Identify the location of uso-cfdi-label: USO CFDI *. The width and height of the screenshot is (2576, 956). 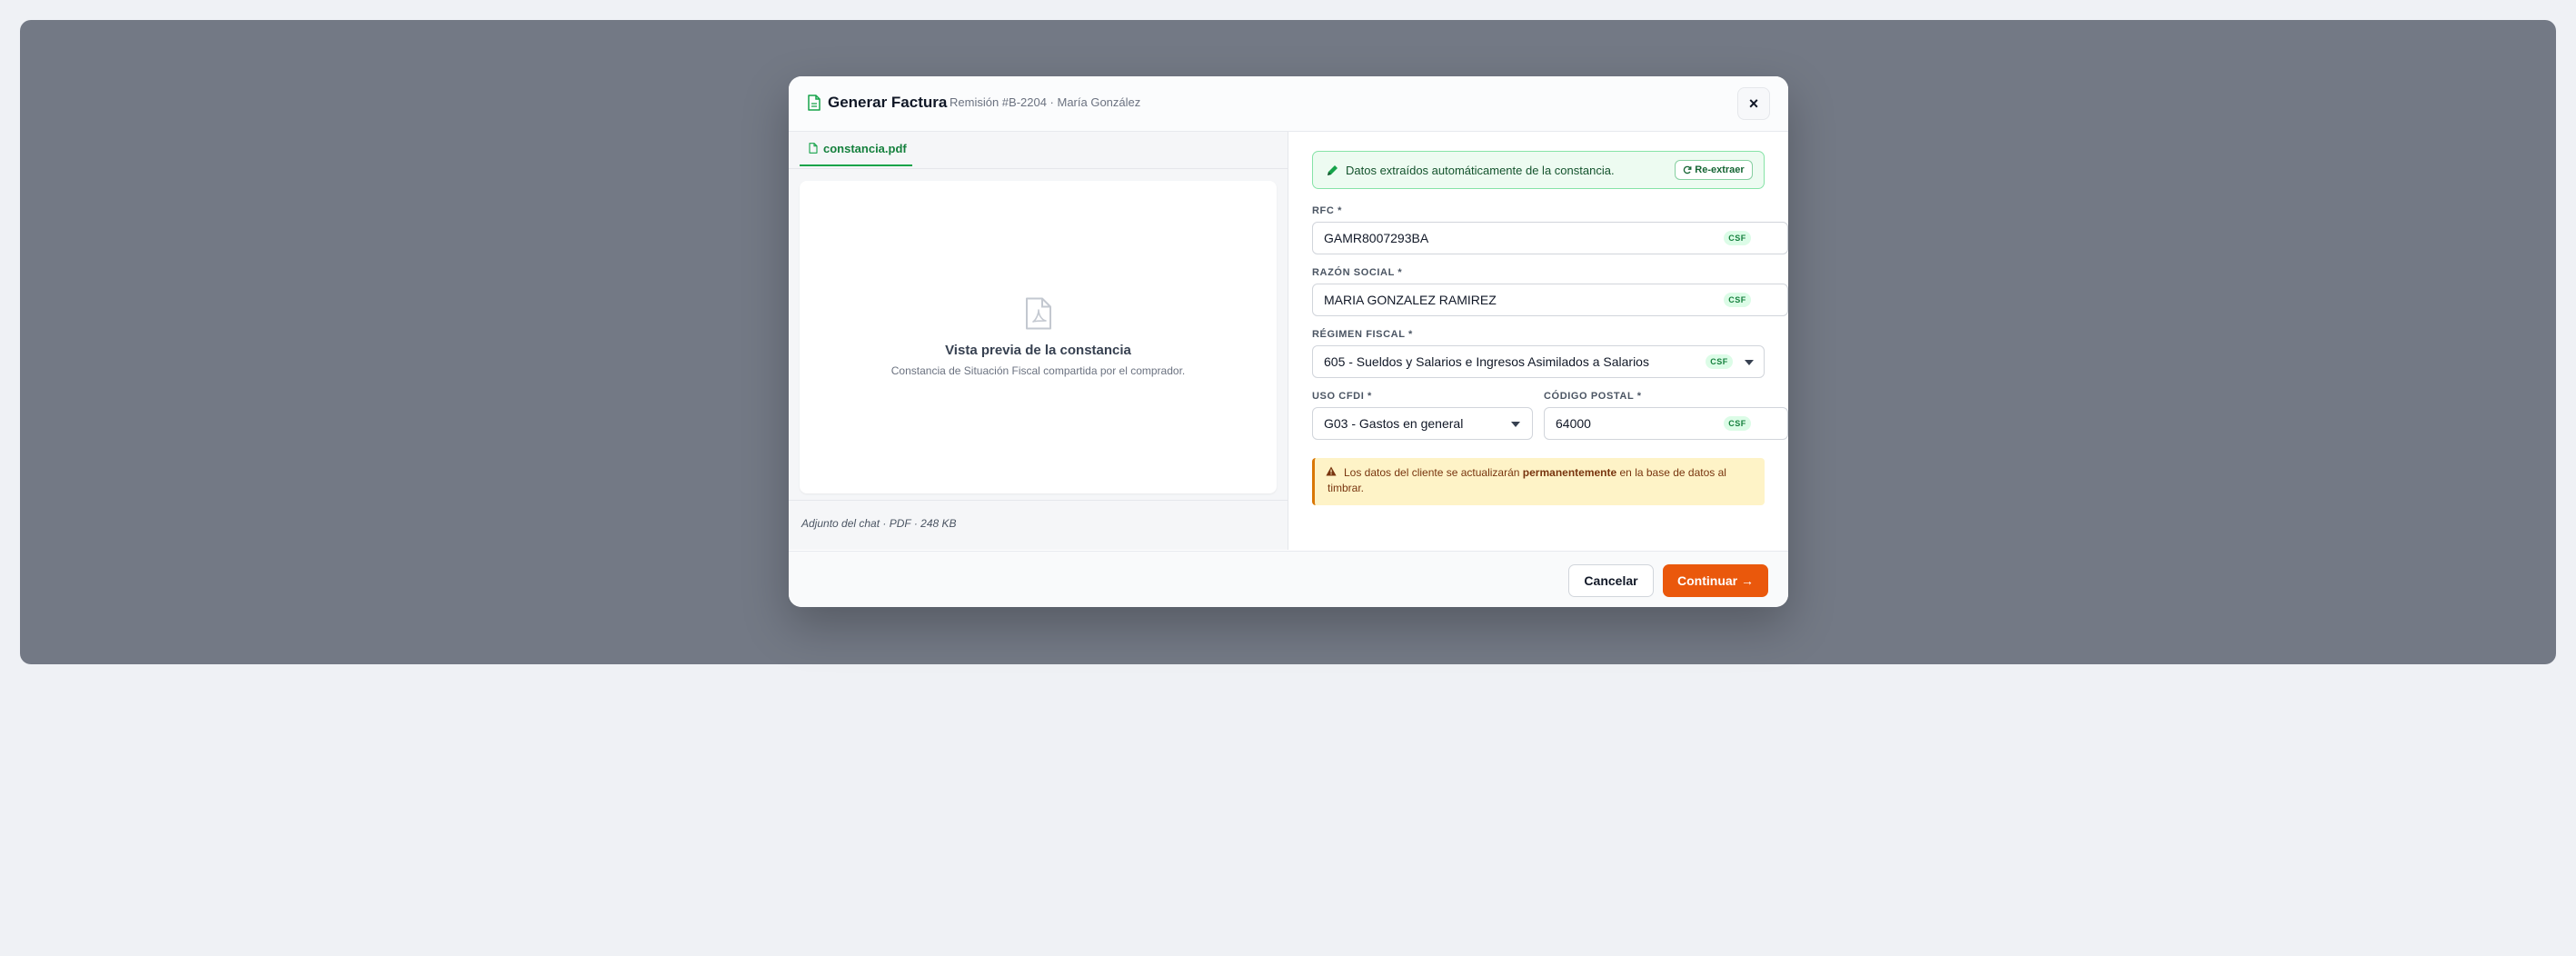
(1342, 396).